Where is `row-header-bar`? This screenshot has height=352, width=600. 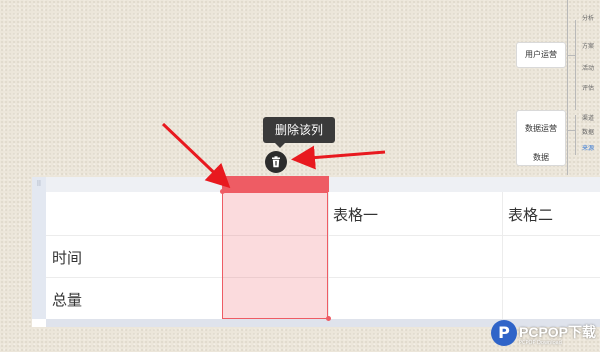 row-header-bar is located at coordinates (39, 255).